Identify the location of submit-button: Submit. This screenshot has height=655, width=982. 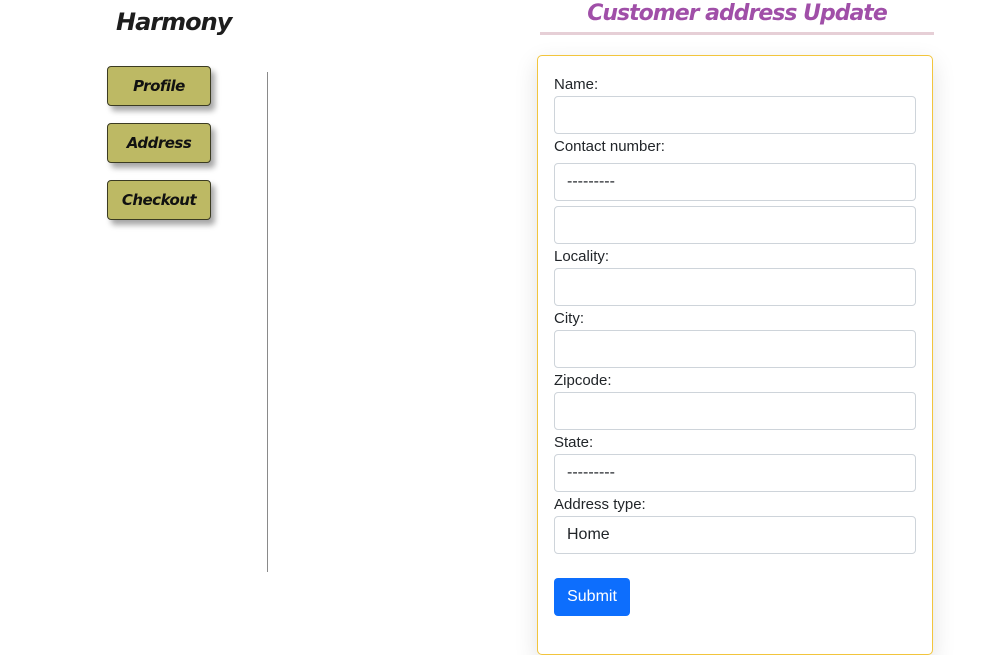
(592, 597).